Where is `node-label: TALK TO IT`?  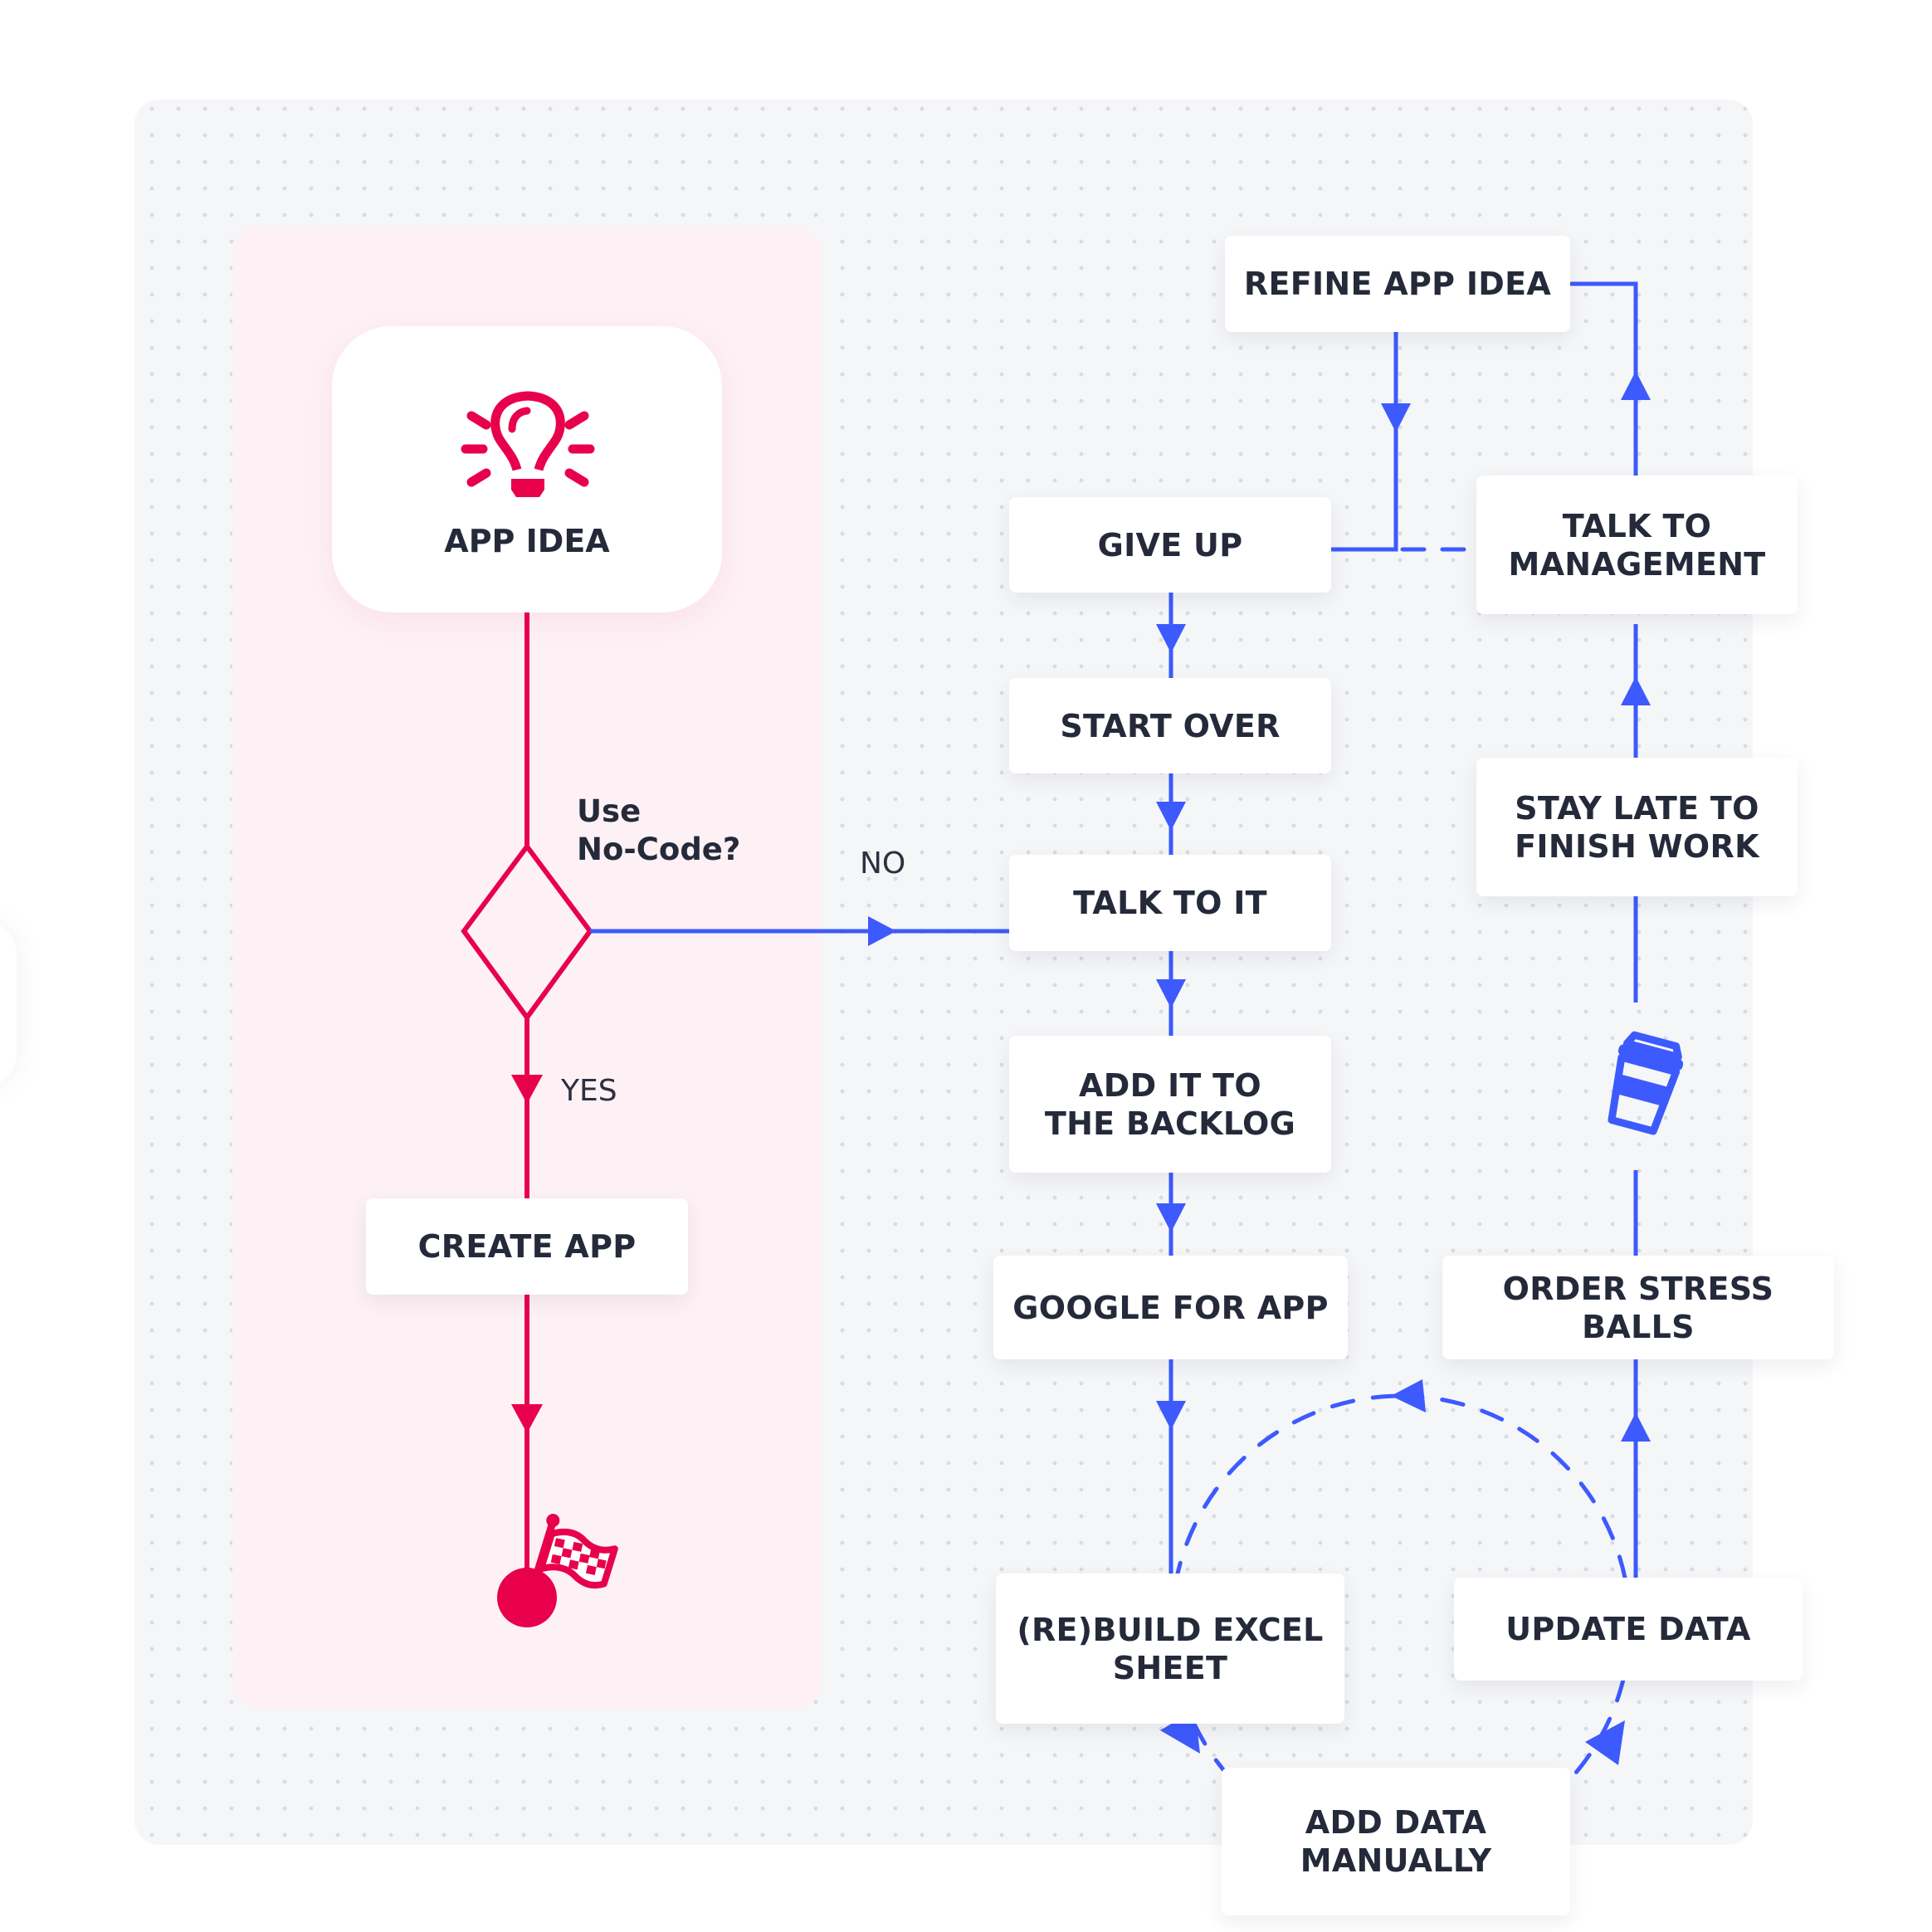 node-label: TALK TO IT is located at coordinates (1170, 903).